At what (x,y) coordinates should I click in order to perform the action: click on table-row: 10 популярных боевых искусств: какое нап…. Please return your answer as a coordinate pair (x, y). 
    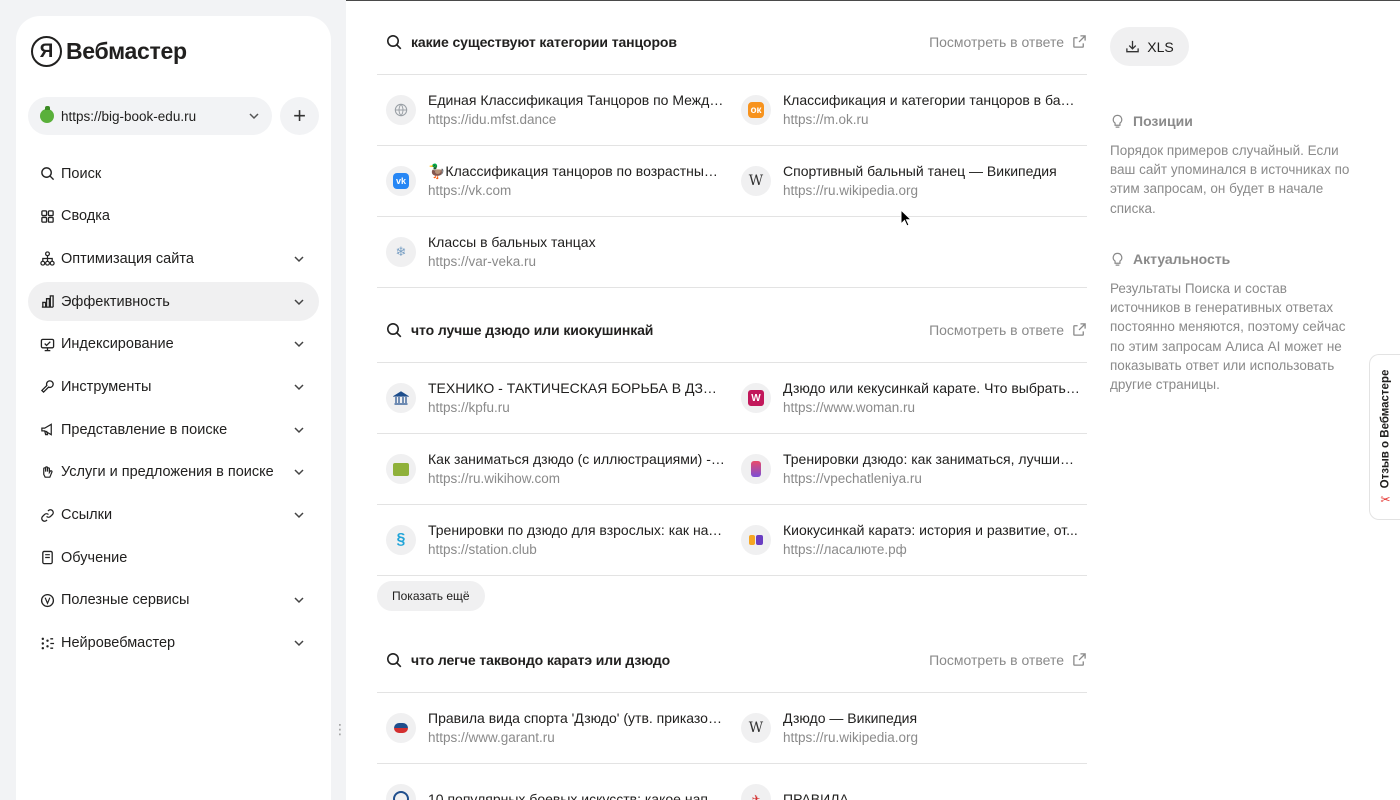
    Looking at the image, I should click on (732, 782).